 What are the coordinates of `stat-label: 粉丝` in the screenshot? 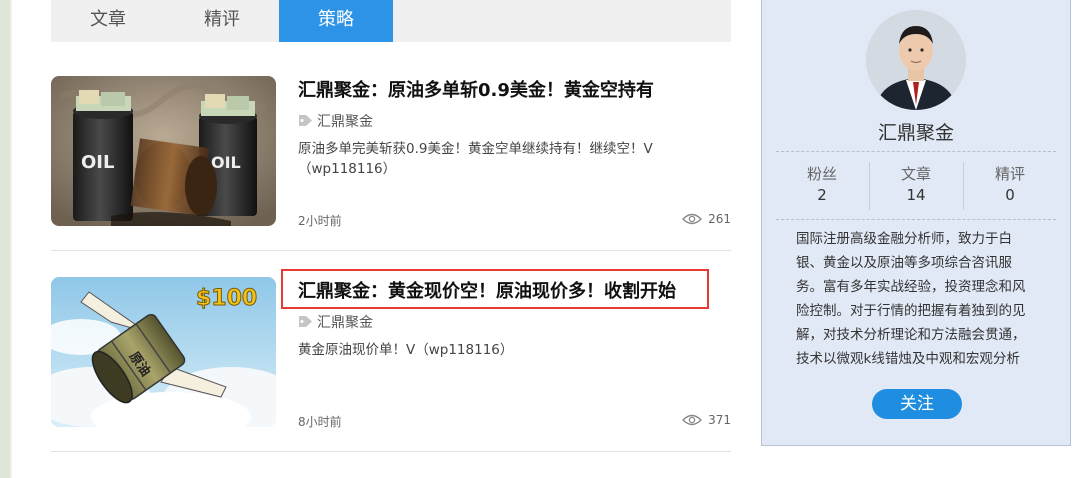 It's located at (821, 174).